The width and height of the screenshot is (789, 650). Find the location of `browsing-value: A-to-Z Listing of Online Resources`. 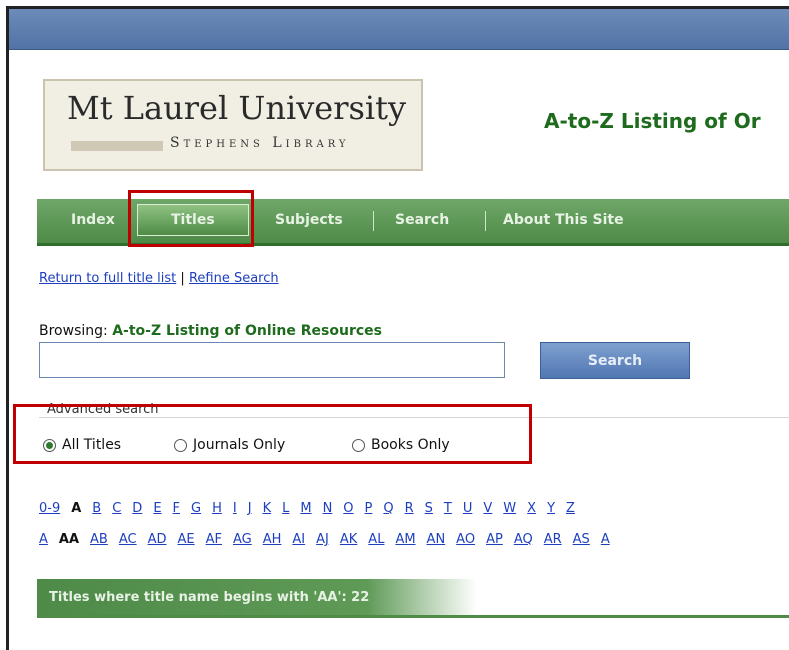

browsing-value: A-to-Z Listing of Online Resources is located at coordinates (247, 331).